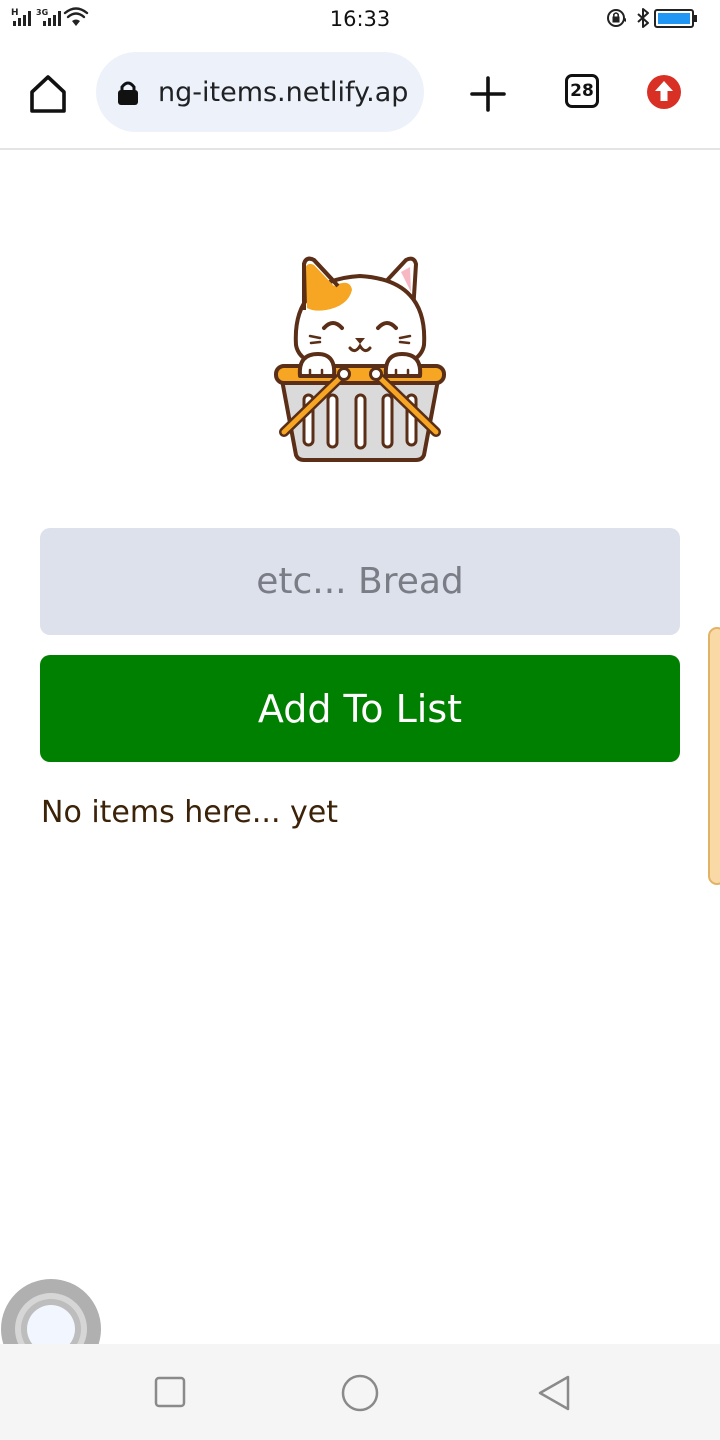 Image resolution: width=720 pixels, height=1440 pixels. I want to click on update-button, so click(664, 92).